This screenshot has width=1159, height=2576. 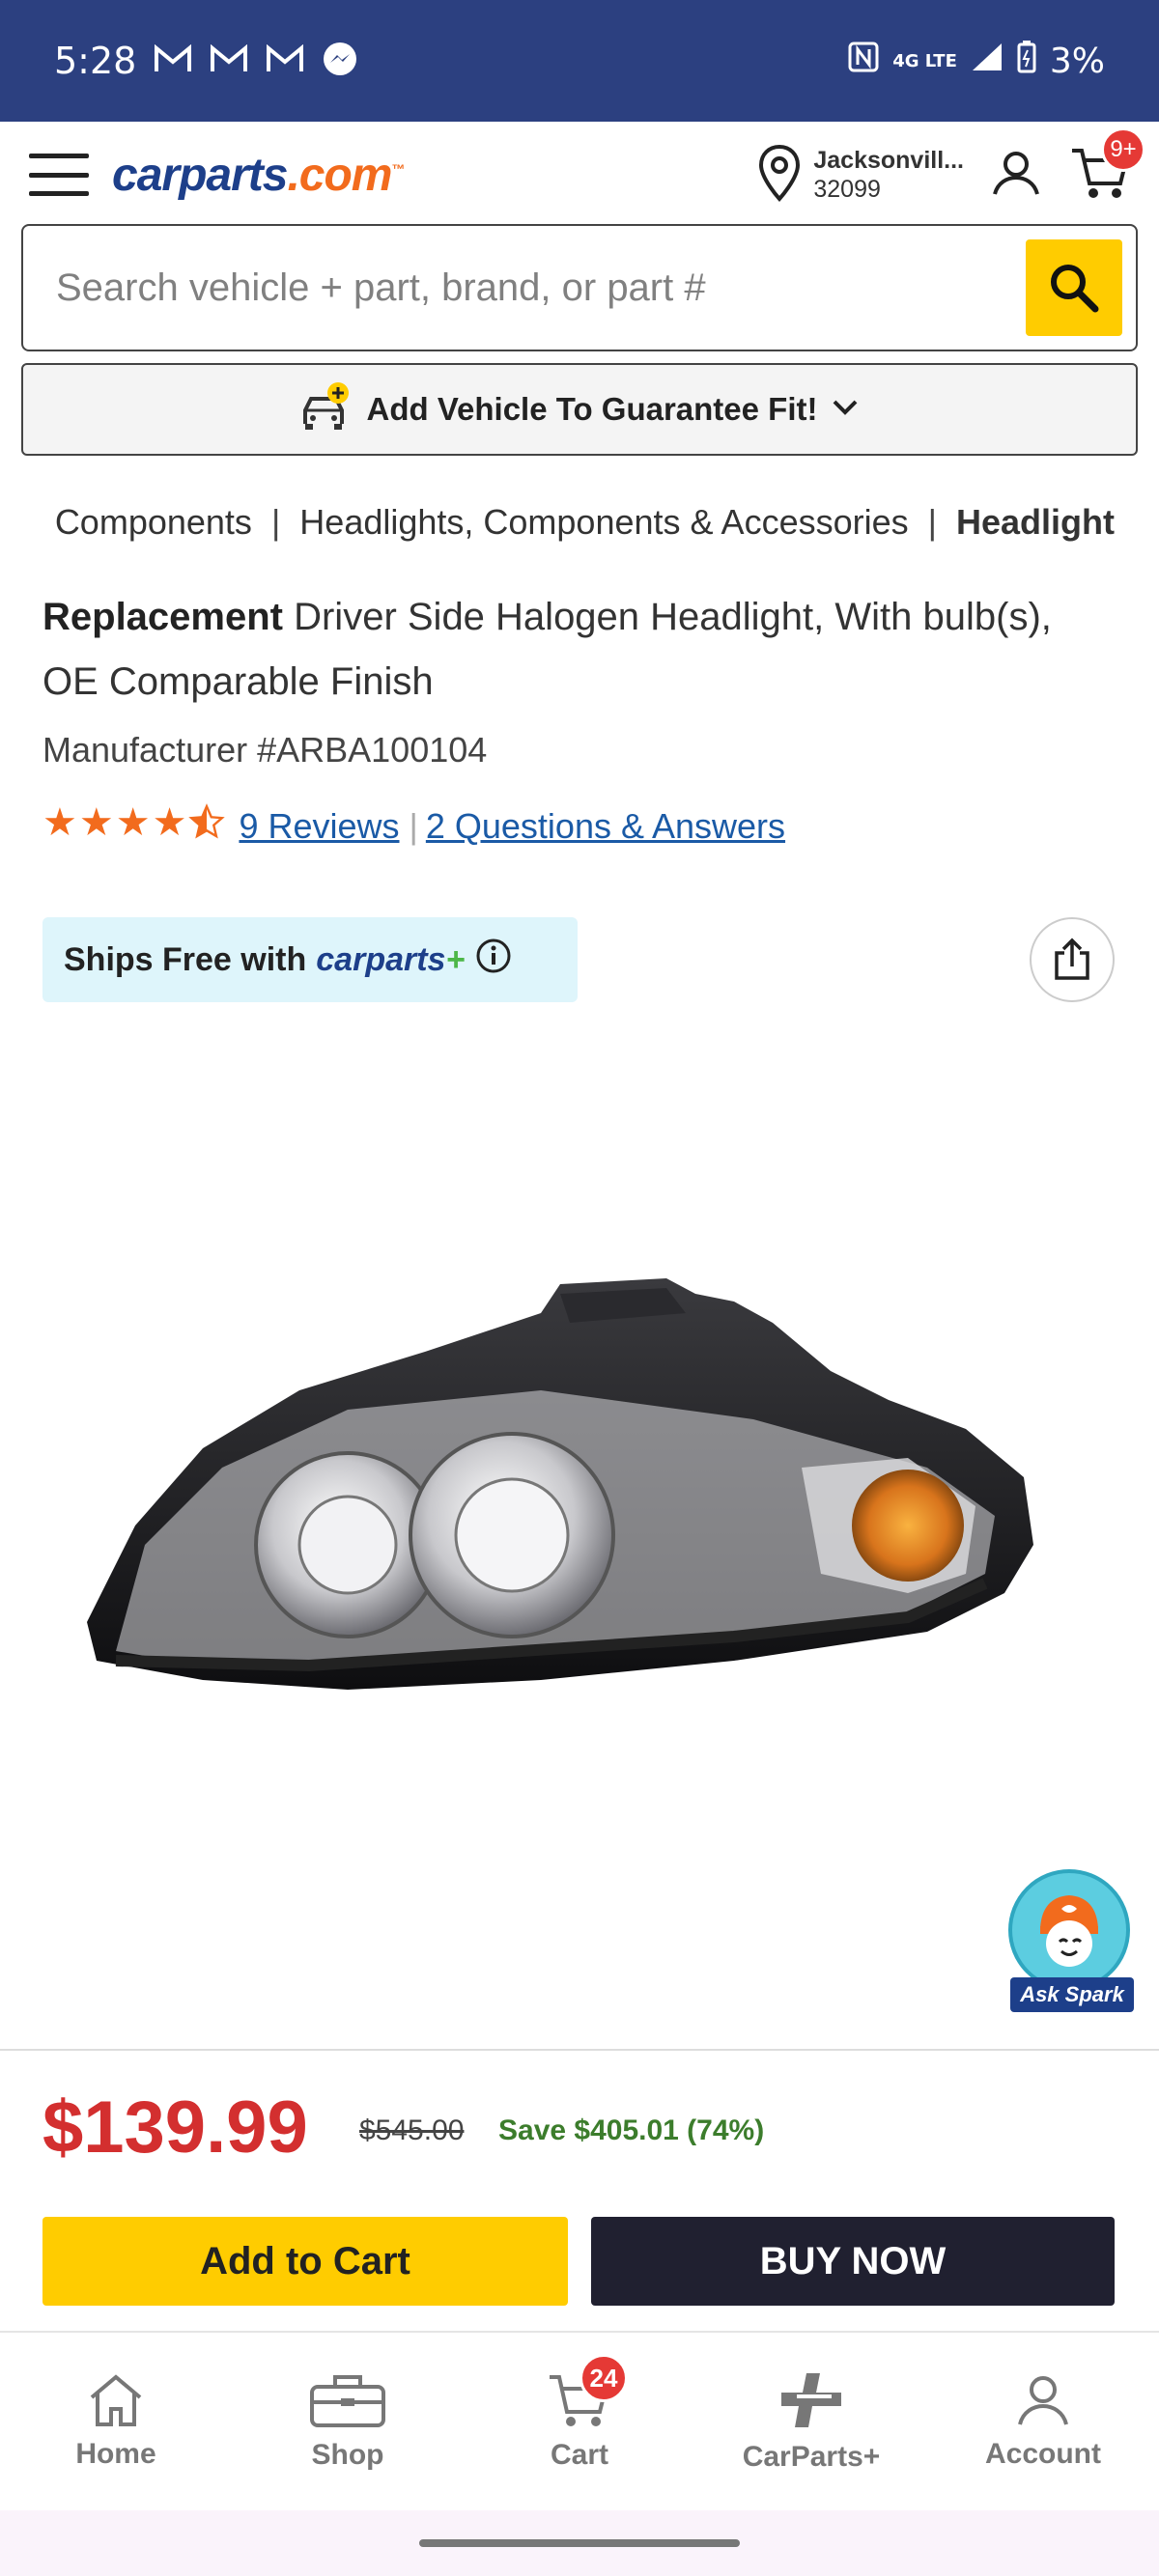 What do you see at coordinates (863, 62) in the screenshot?
I see `nfc-icon` at bounding box center [863, 62].